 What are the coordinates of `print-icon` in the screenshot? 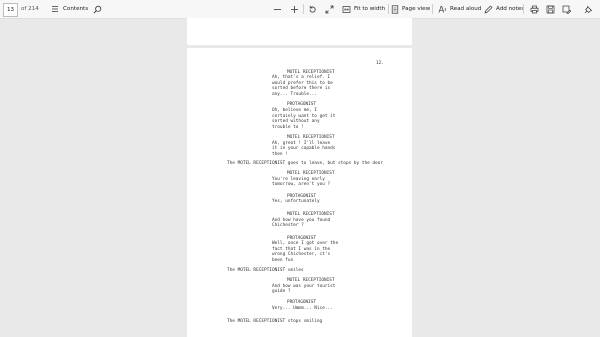 It's located at (534, 9).